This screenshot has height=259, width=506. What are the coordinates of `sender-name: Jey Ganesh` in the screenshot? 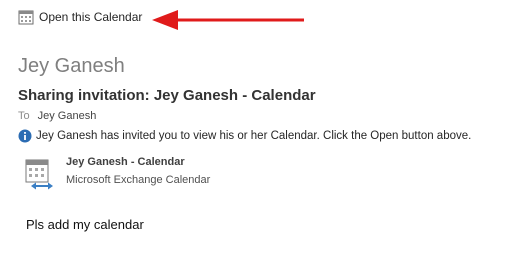 It's located at (71, 66).